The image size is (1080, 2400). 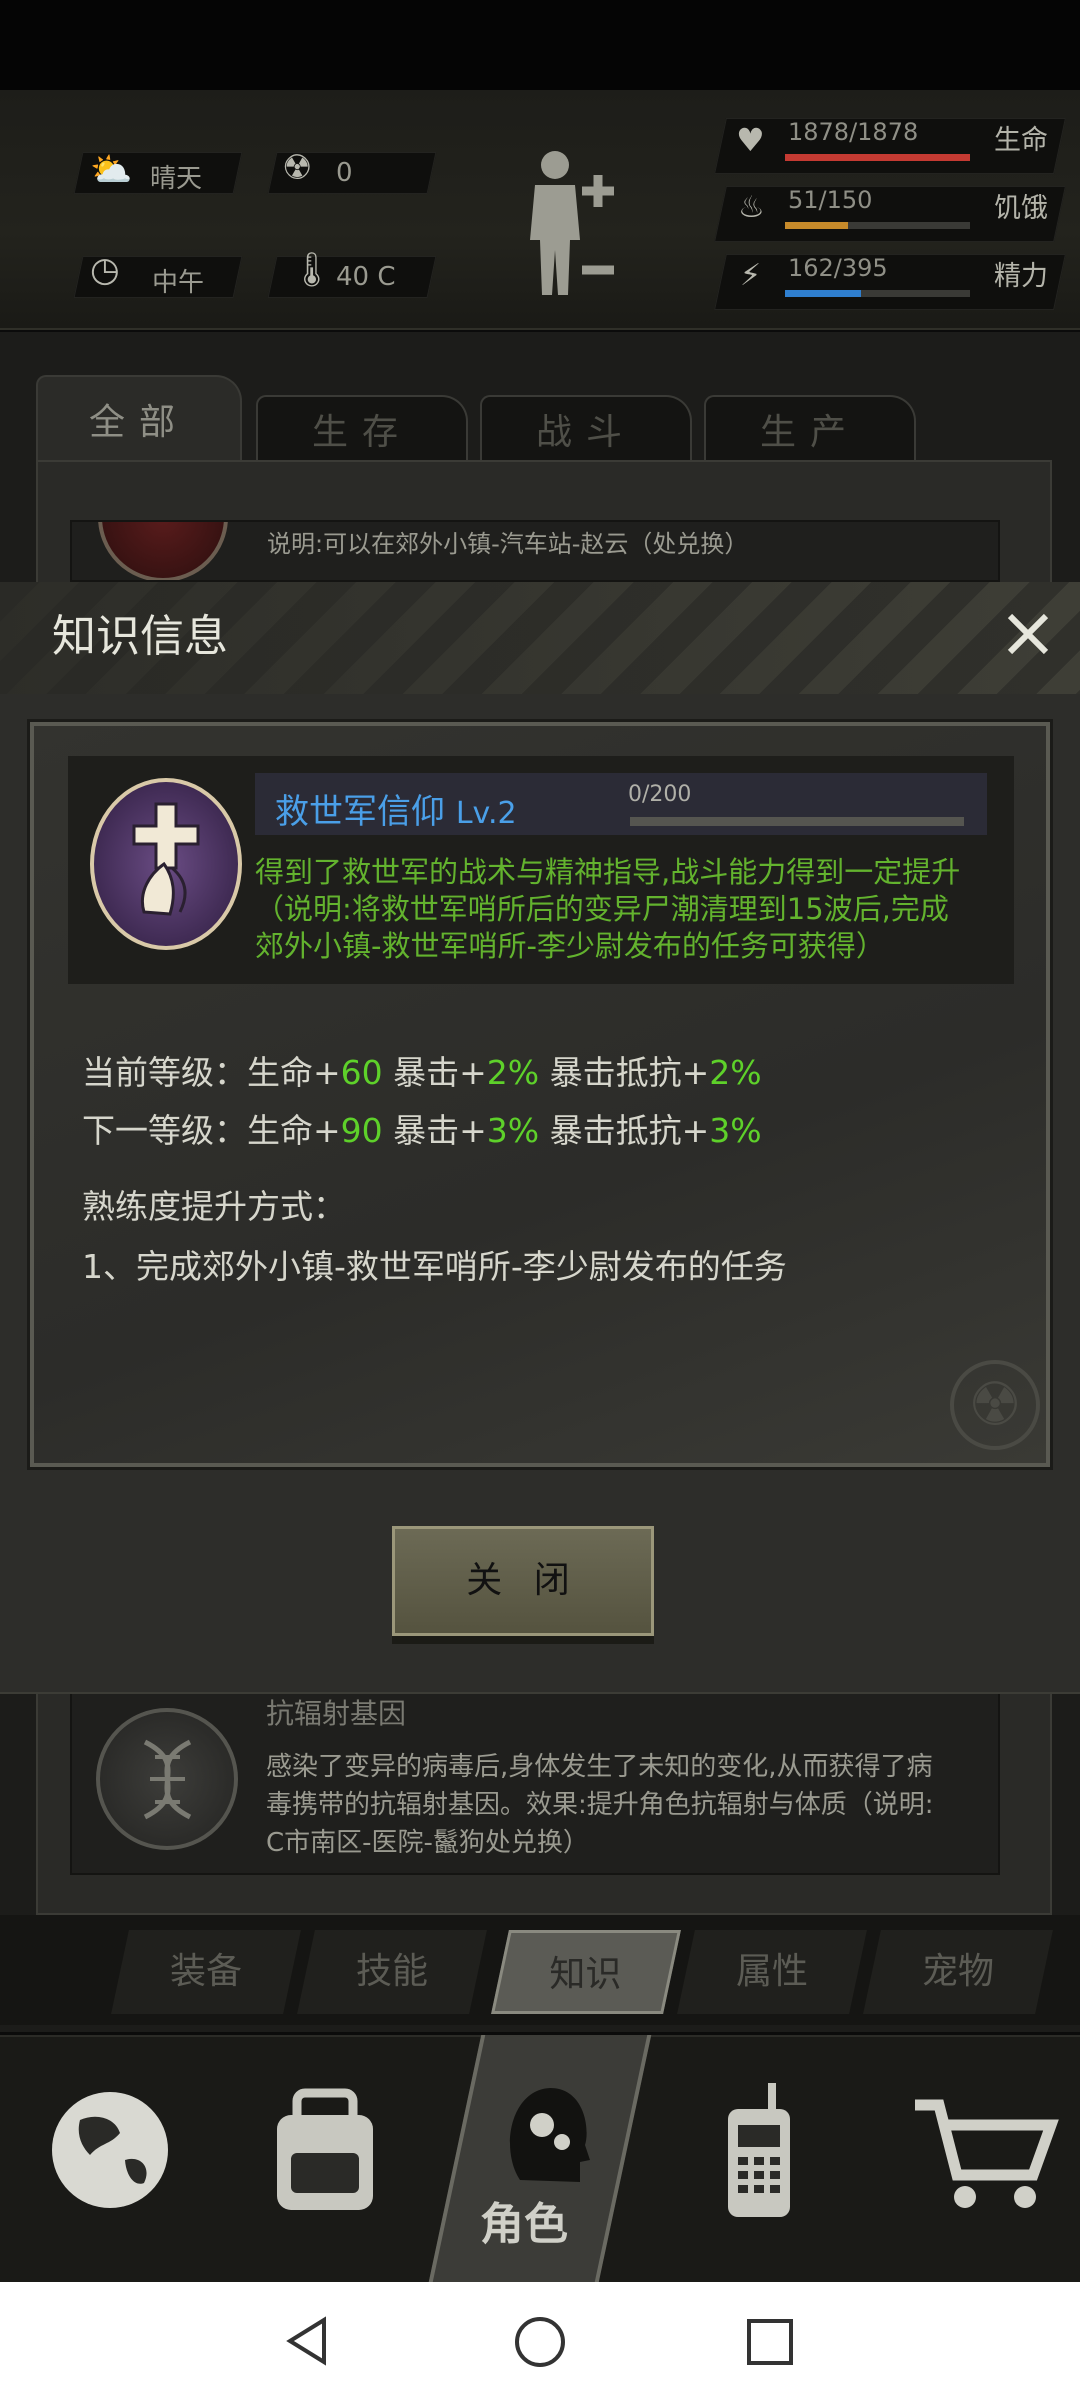 I want to click on desc-line: （说明:将救世军哨所后的变异尸潮清理到15波后,完成, so click(x=602, y=909).